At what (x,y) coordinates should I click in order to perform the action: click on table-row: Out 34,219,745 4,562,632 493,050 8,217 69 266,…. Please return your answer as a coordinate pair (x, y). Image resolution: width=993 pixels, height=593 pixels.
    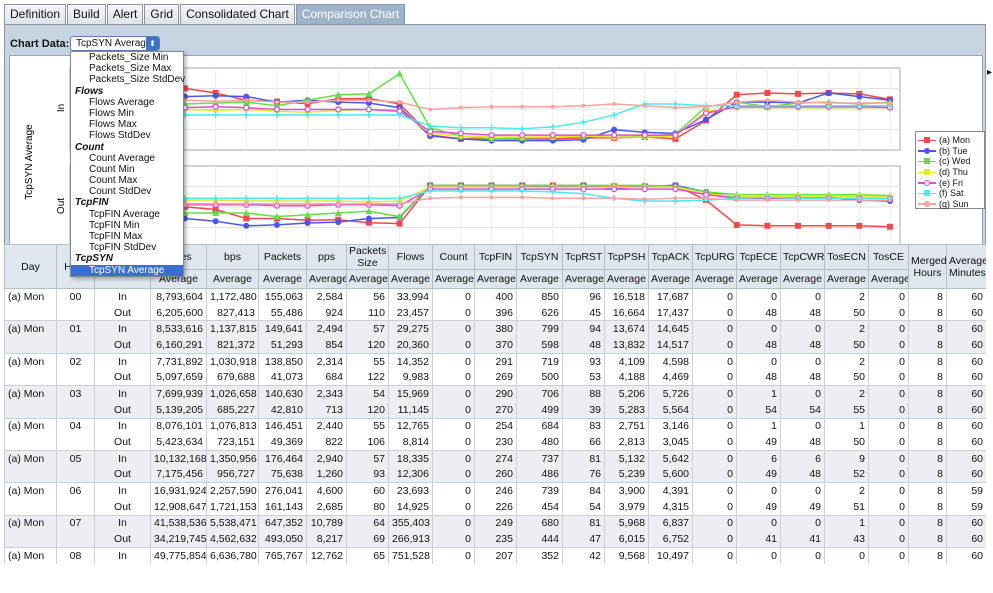
    Looking at the image, I should click on (495, 539).